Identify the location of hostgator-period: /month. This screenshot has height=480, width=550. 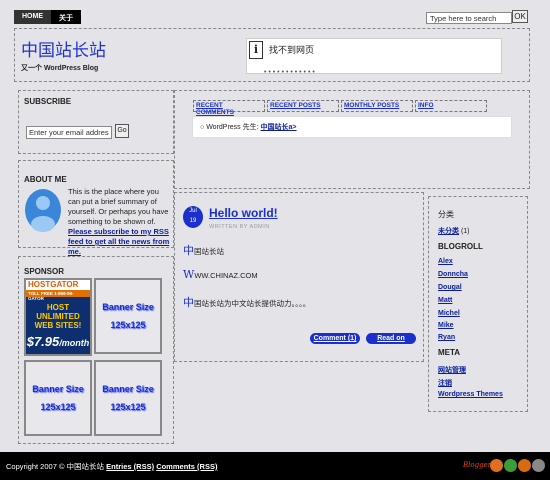
(74, 343).